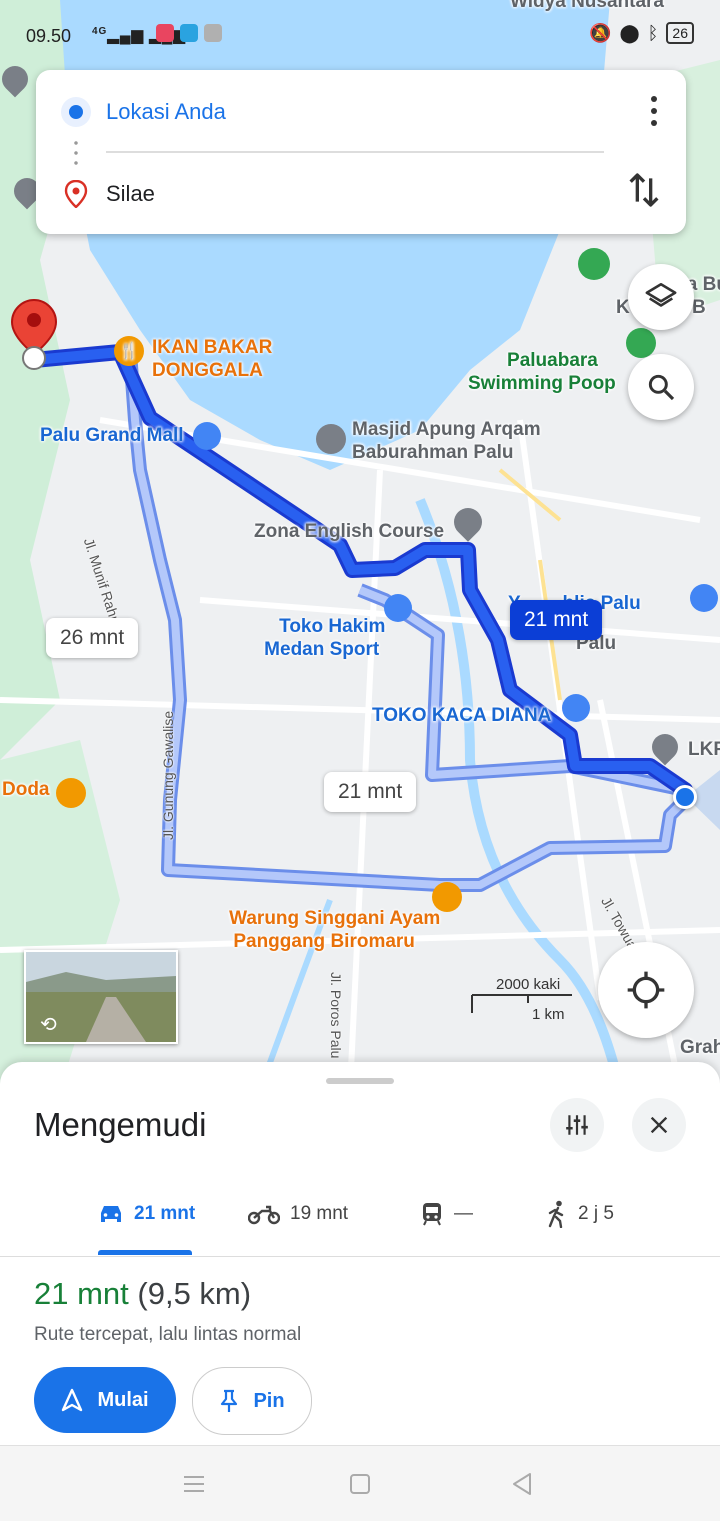 The image size is (720, 1521). Describe the element at coordinates (360, 1081) in the screenshot. I see `drag-handle` at that location.